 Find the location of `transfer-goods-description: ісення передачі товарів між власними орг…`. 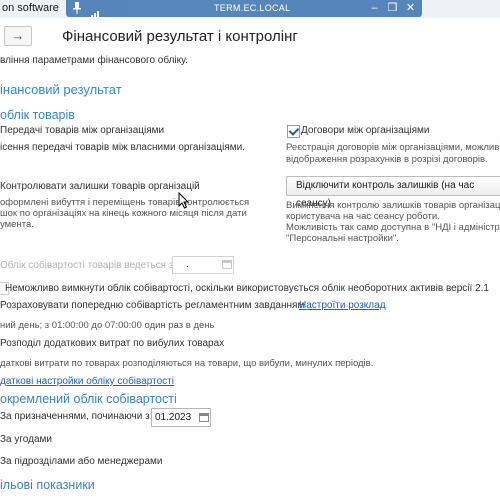

transfer-goods-description: ісення передачі товарів між власними орг… is located at coordinates (122, 147).